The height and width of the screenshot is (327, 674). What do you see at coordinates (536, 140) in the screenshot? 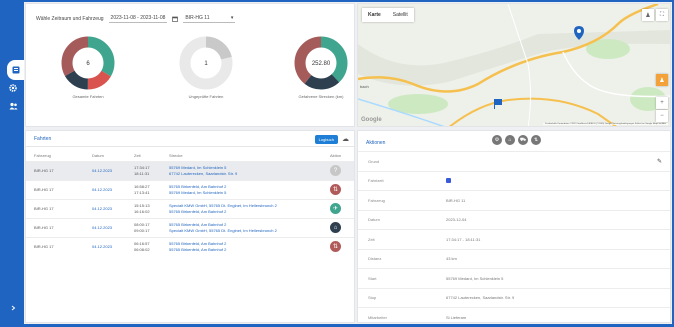
I see `swap-round-button: ⇅` at bounding box center [536, 140].